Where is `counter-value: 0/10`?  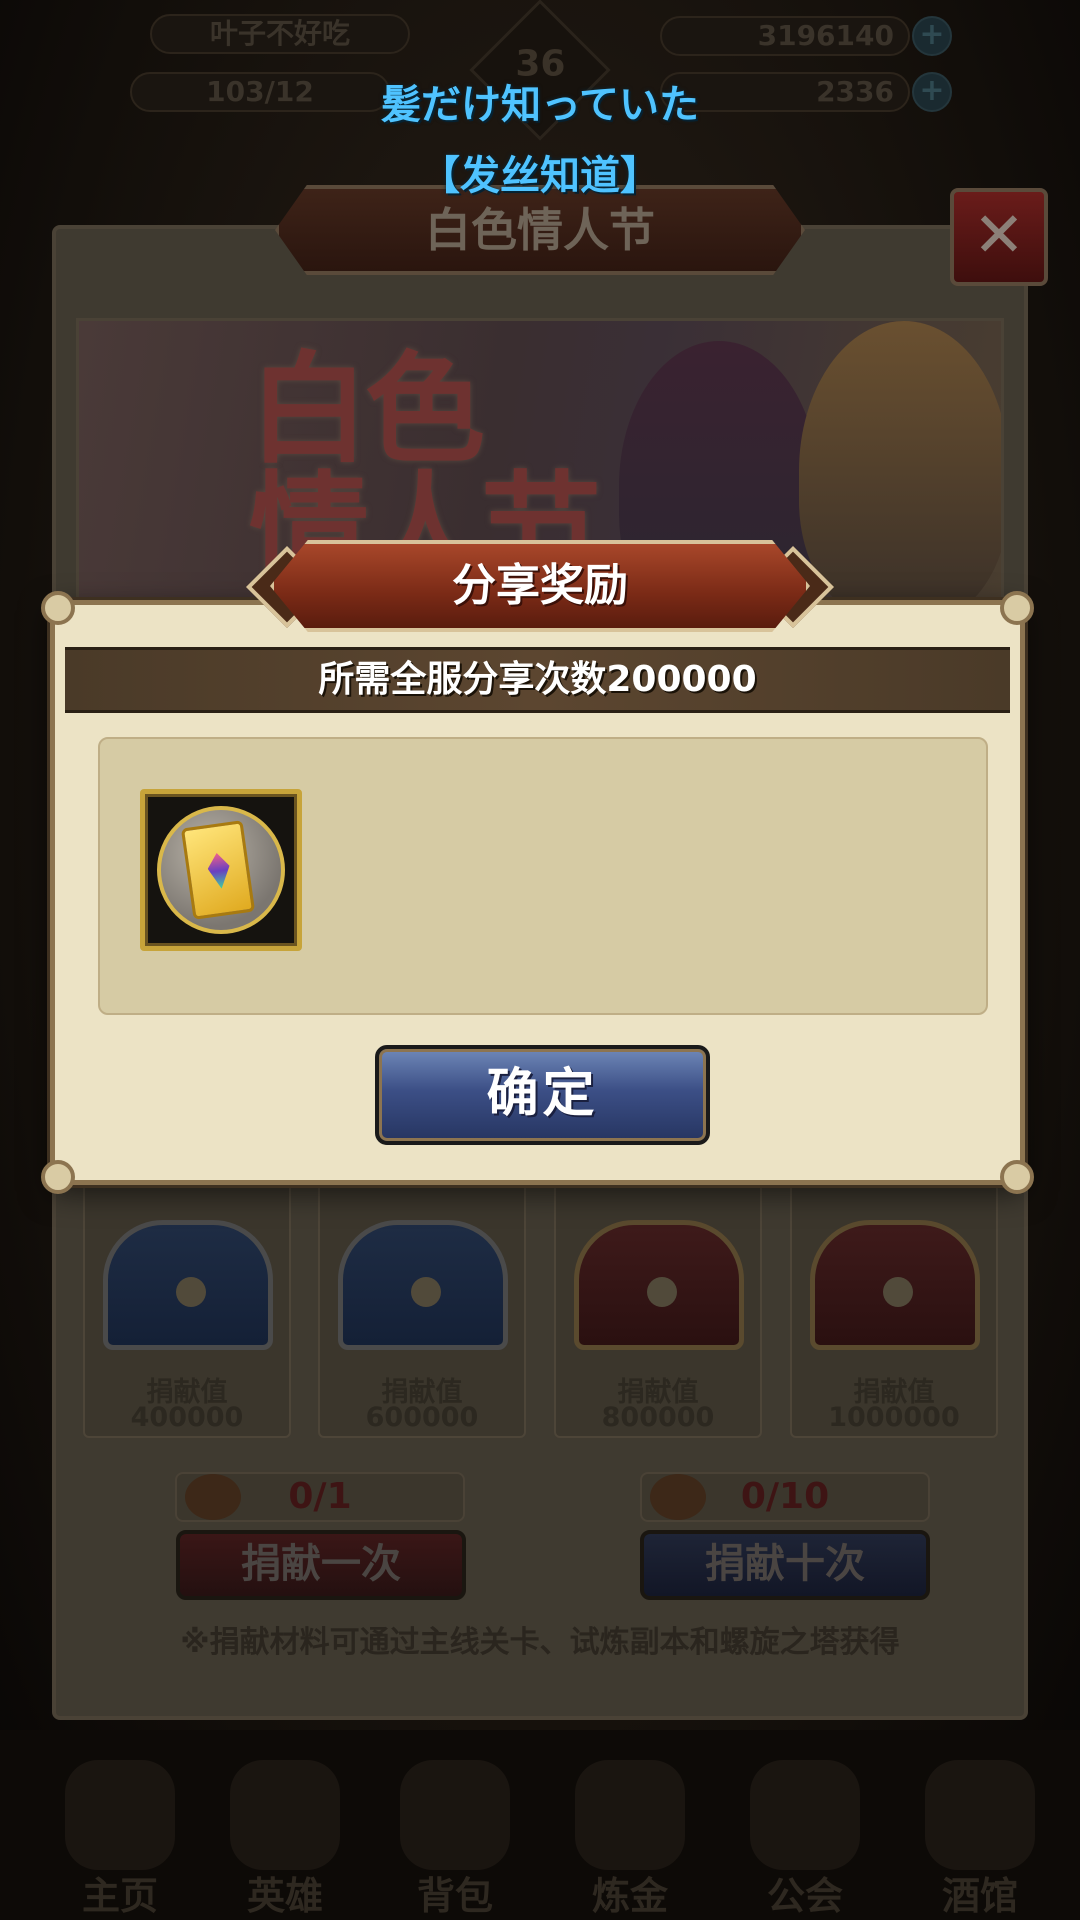
counter-value: 0/10 is located at coordinates (785, 1496).